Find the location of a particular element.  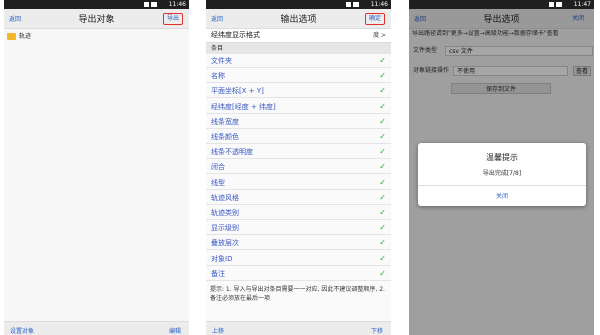

confirm-button: 确定 is located at coordinates (374, 19).